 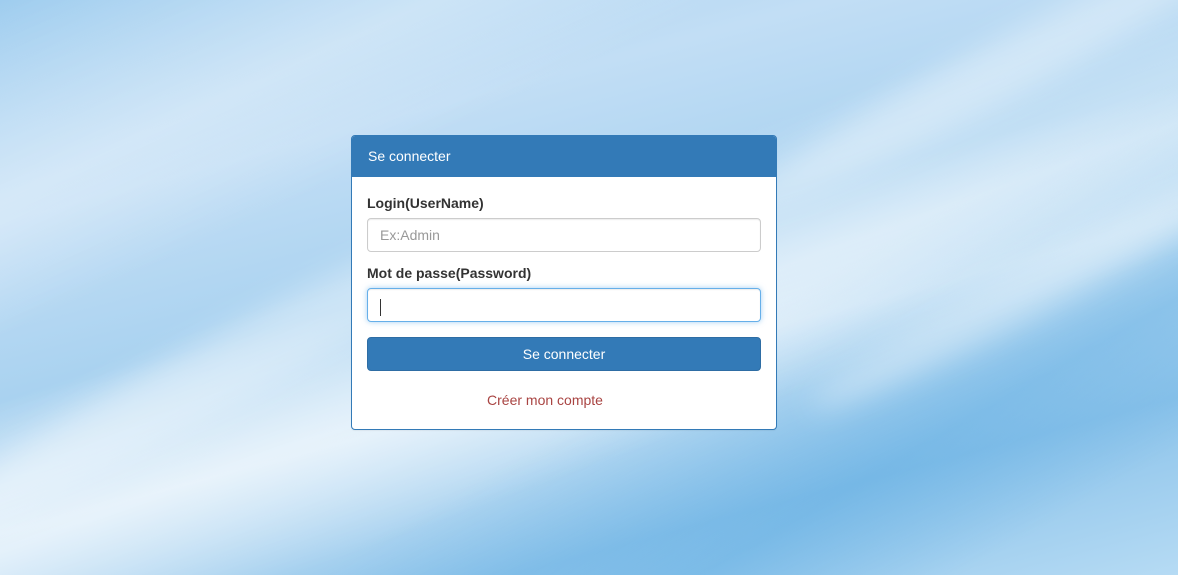 What do you see at coordinates (564, 235) in the screenshot?
I see `username-input` at bounding box center [564, 235].